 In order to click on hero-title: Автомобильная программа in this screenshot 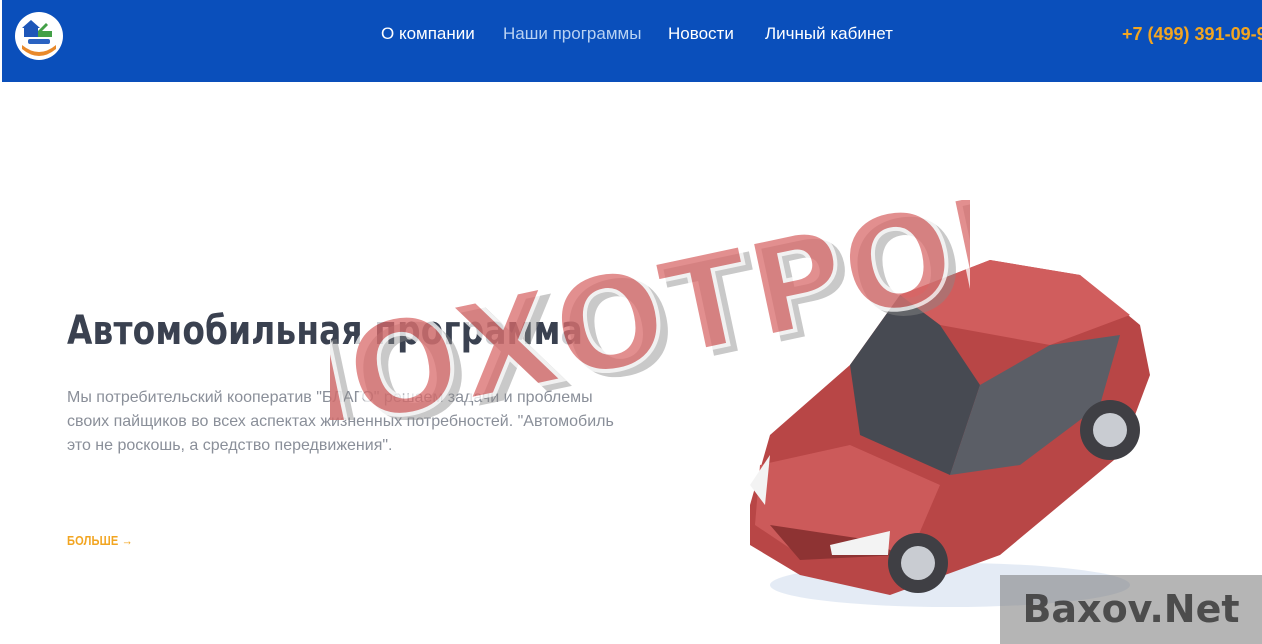, I will do `click(325, 331)`.